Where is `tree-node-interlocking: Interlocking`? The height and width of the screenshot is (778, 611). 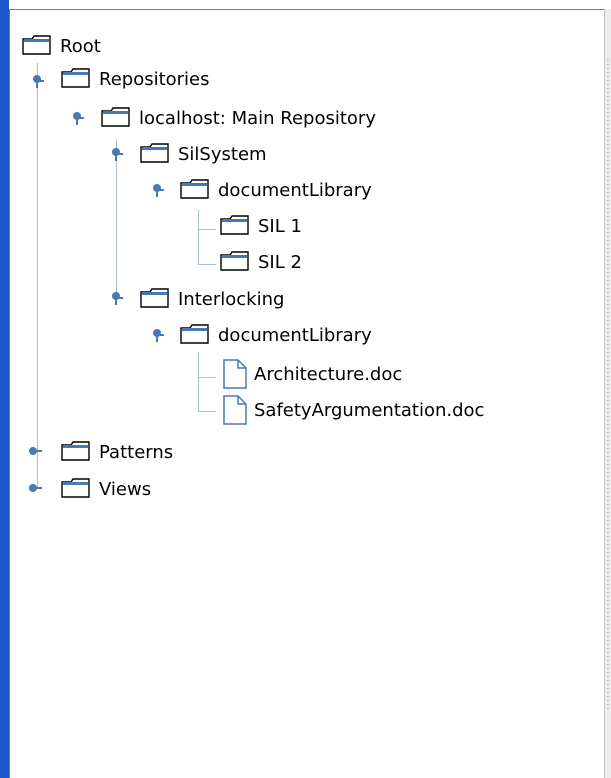 tree-node-interlocking: Interlocking is located at coordinates (212, 299).